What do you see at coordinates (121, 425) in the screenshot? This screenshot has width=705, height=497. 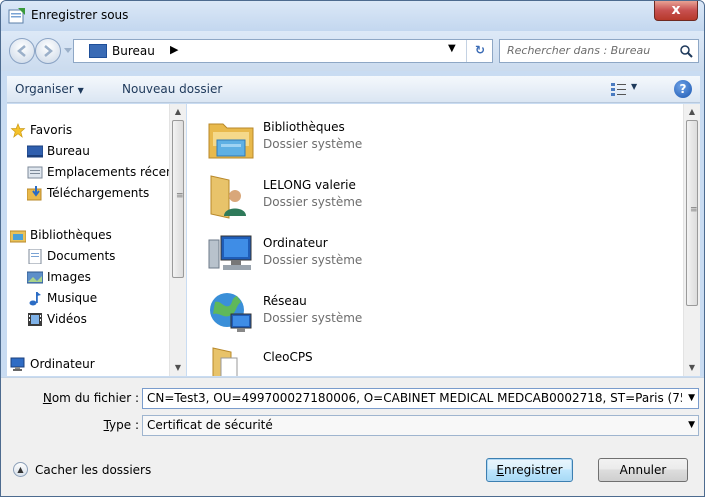 I see `type-label: Type :` at bounding box center [121, 425].